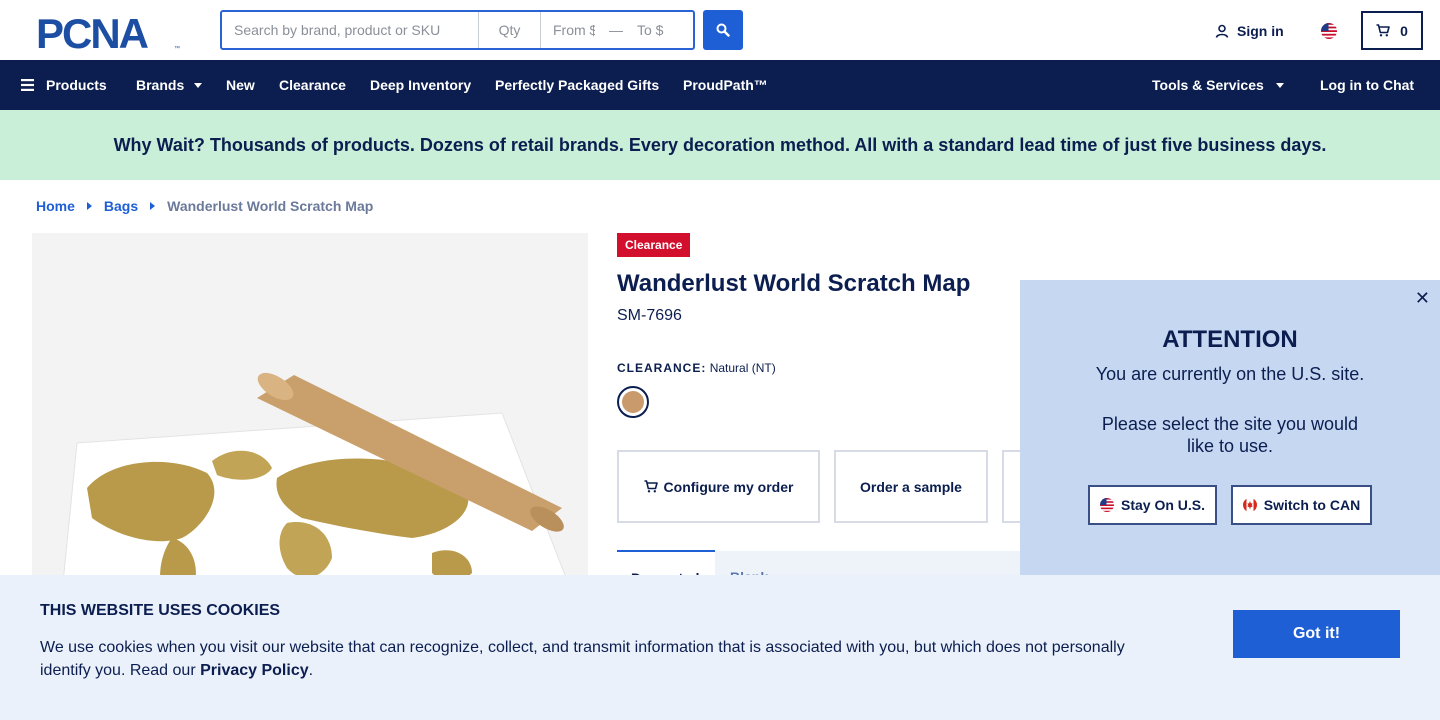 This screenshot has height=720, width=1440. What do you see at coordinates (1230, 339) in the screenshot?
I see `popup-heading: ATTENTION` at bounding box center [1230, 339].